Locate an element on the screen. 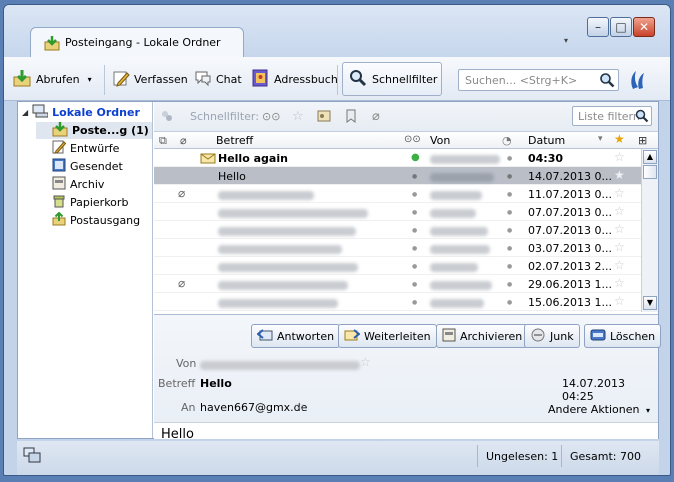  other-actions-button: Andere Aktionen ▾ is located at coordinates (599, 409).